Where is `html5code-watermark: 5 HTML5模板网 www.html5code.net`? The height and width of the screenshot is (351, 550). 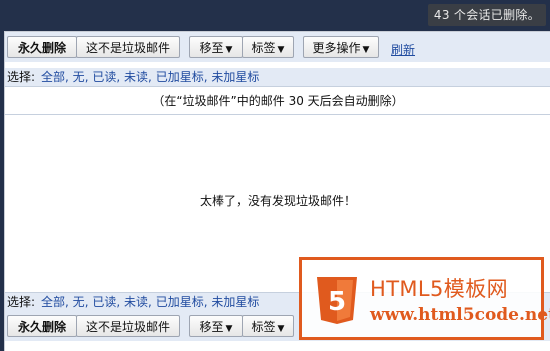 html5code-watermark: 5 HTML5模板网 www.html5code.net is located at coordinates (424, 298).